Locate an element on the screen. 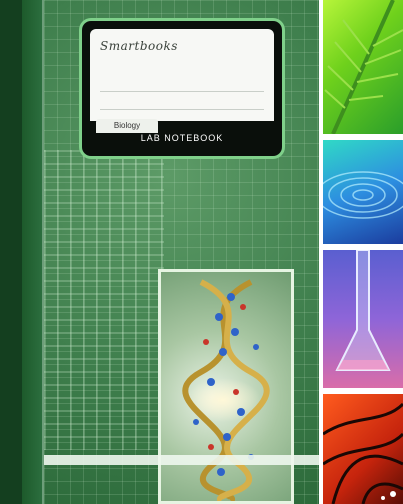 The height and width of the screenshot is (504, 403). cover-label: Smartbooks Biology LAB NOTEBOOK is located at coordinates (182, 88).